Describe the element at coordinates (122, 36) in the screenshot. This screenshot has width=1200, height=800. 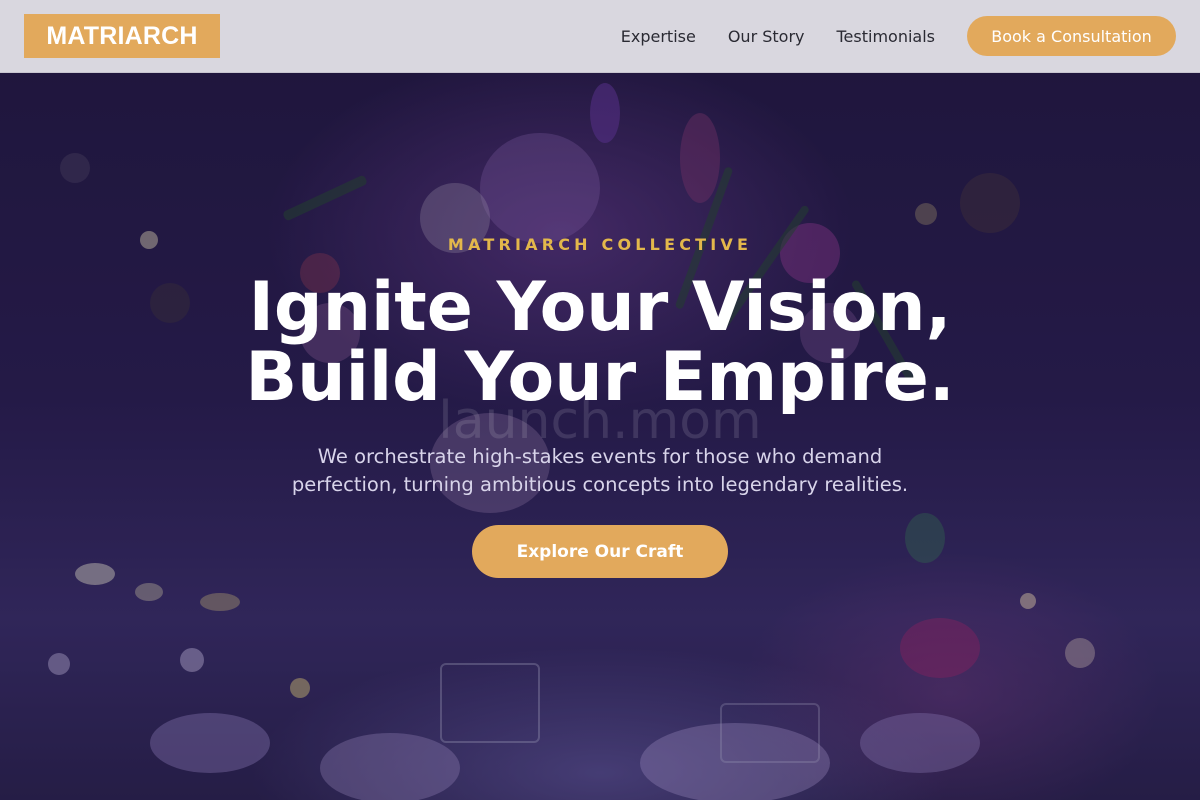
I see `logo: MATRIARCH` at that location.